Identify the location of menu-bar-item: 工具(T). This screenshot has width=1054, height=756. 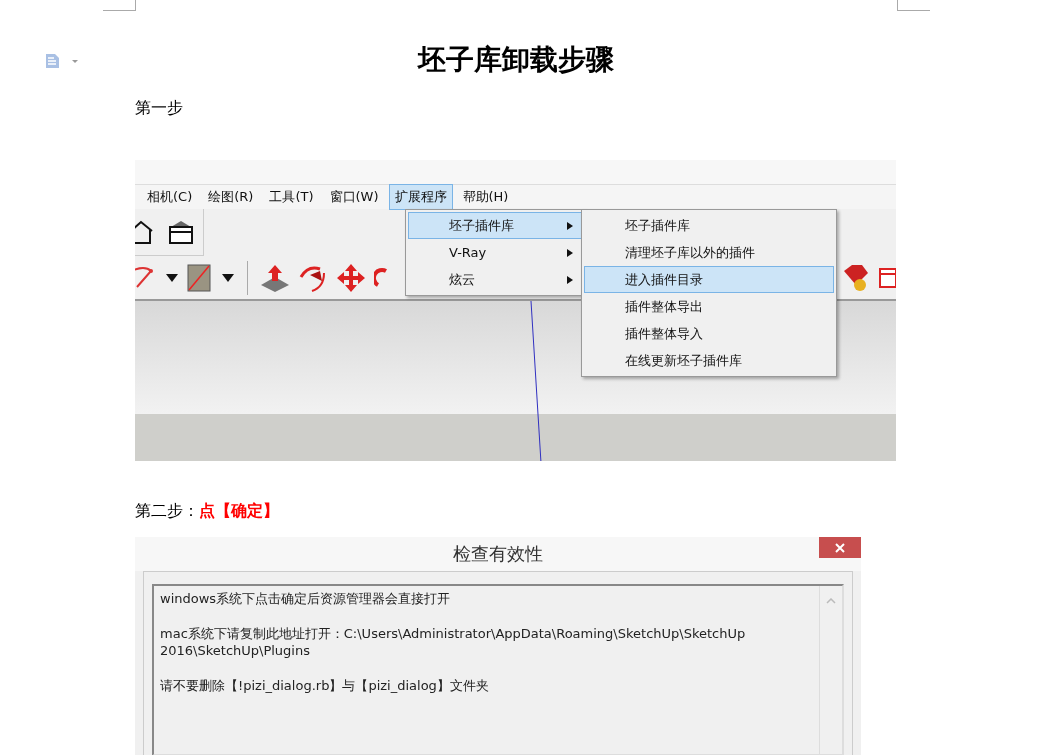
(291, 197).